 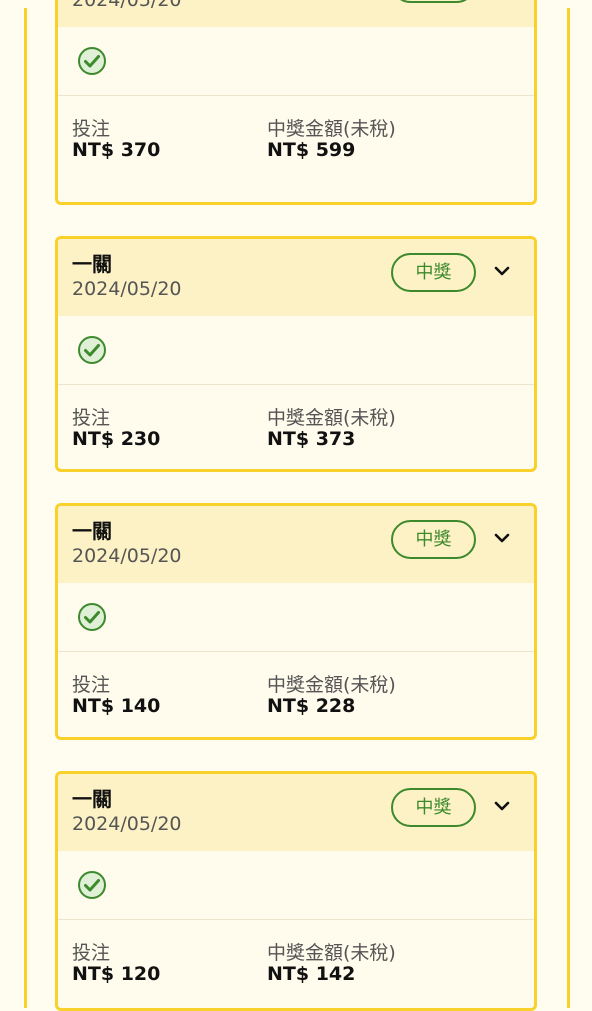 What do you see at coordinates (116, 706) in the screenshot?
I see `bet-amount-value: NT$ 140` at bounding box center [116, 706].